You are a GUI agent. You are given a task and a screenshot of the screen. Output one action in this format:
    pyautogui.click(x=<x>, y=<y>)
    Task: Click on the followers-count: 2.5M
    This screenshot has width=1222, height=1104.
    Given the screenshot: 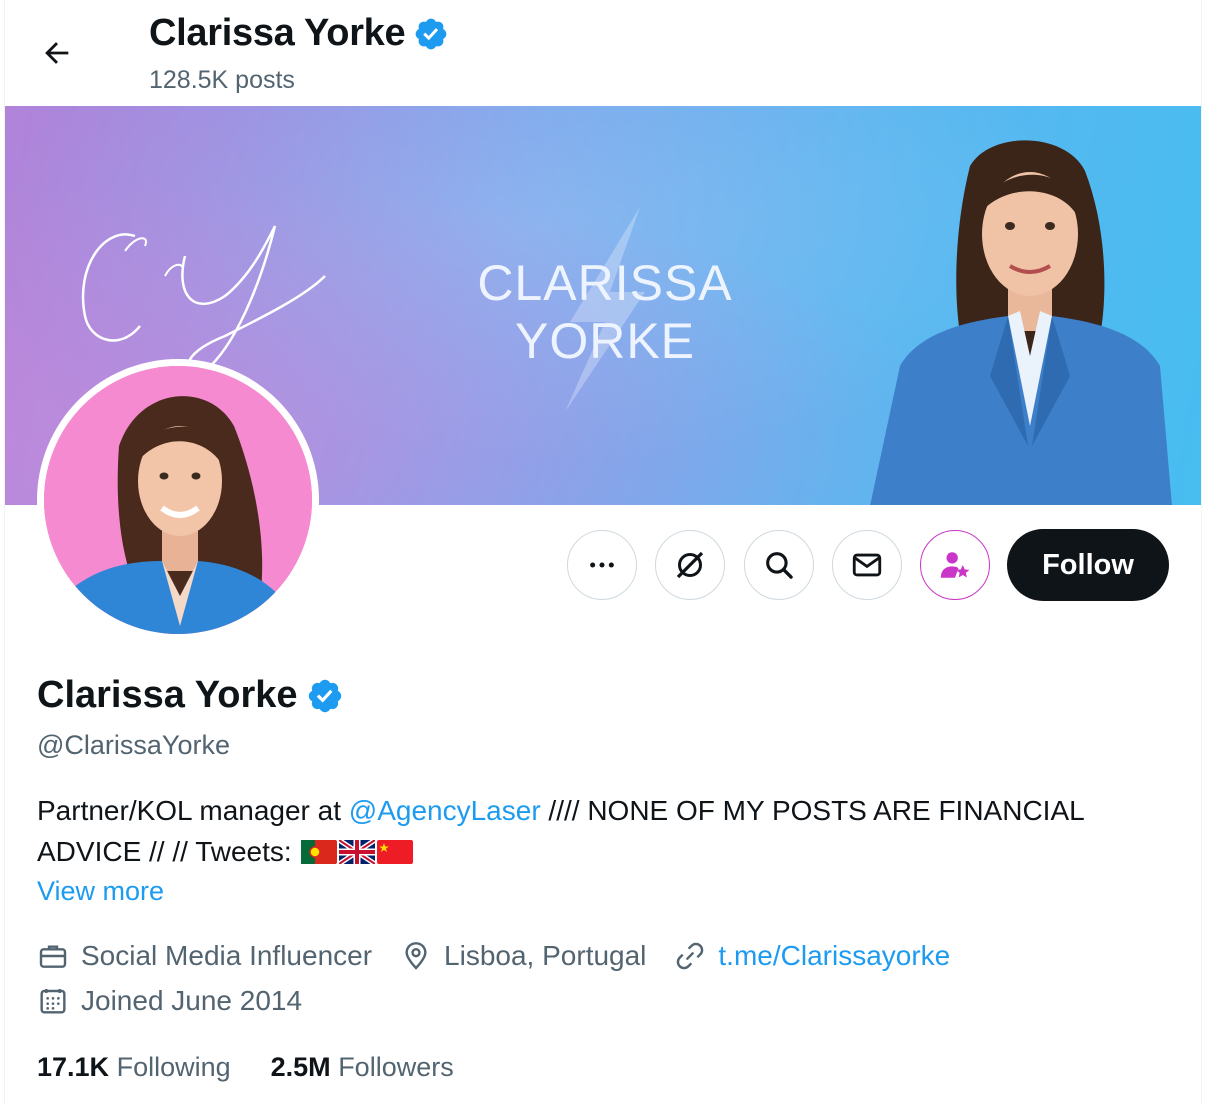 What is the action you would take?
    pyautogui.click(x=300, y=1067)
    